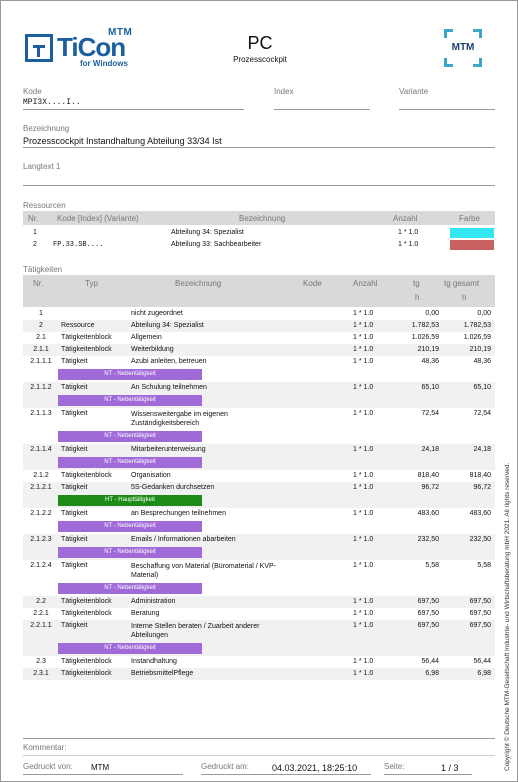  Describe the element at coordinates (78, 325) in the screenshot. I see `tae-typ: Ressource` at that location.